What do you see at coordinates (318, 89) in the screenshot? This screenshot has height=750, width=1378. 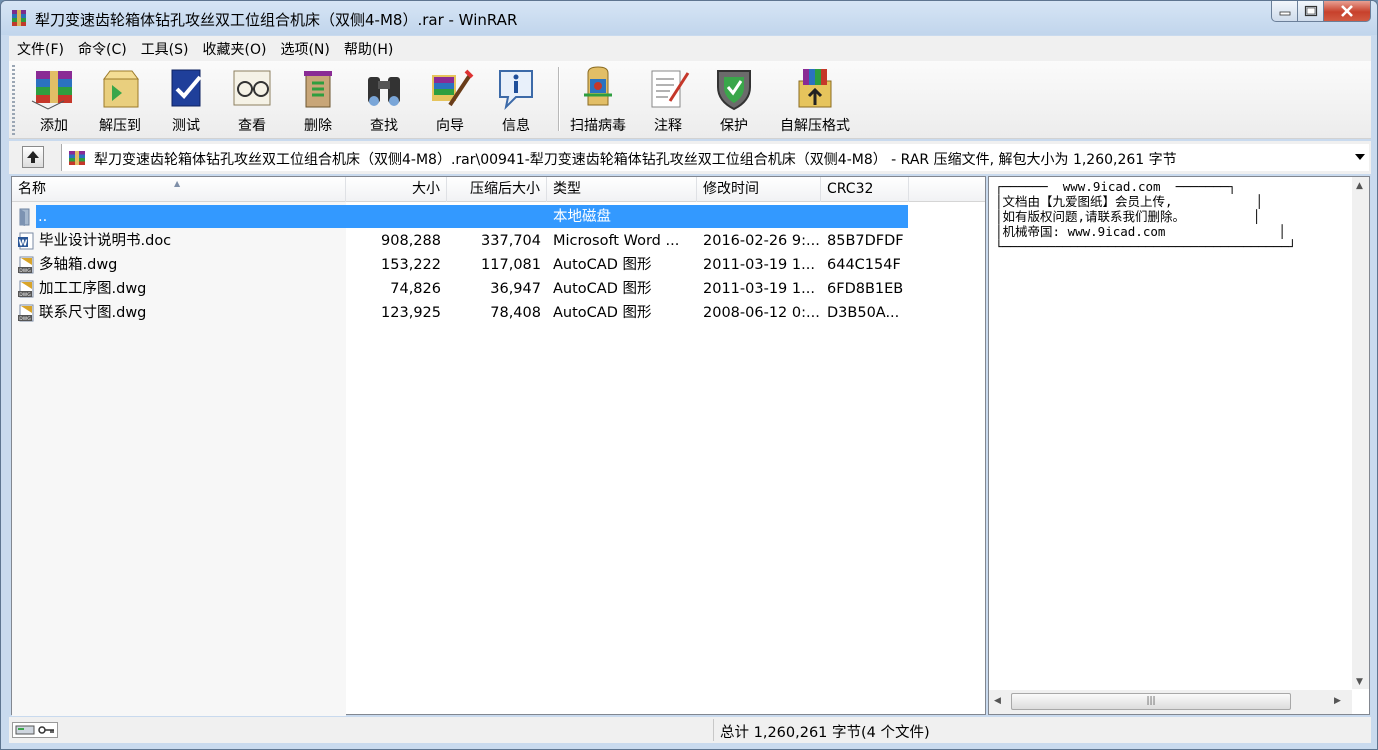 I see `delete-icon` at bounding box center [318, 89].